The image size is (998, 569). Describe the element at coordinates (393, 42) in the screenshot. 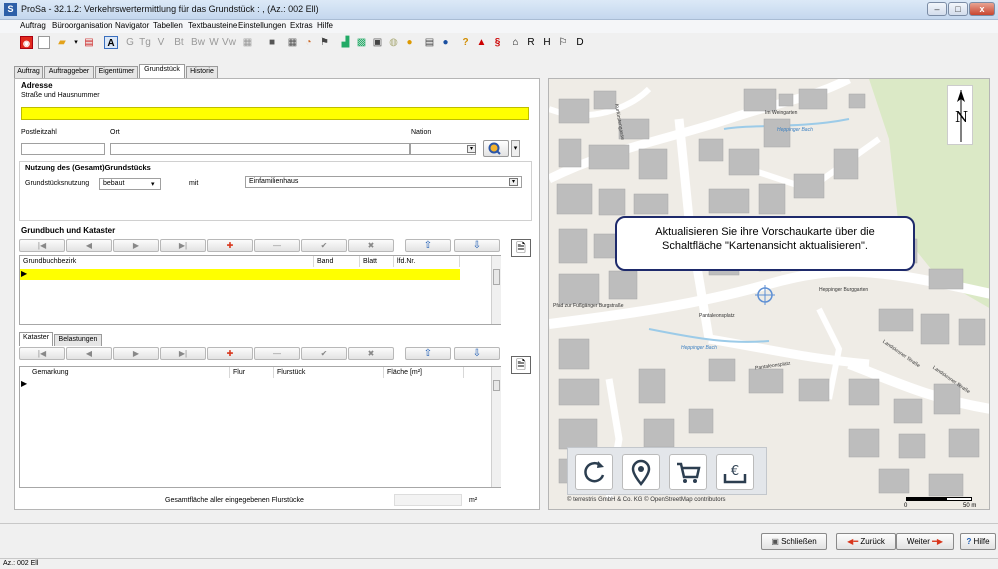

I see `globe-icon: ◍` at that location.